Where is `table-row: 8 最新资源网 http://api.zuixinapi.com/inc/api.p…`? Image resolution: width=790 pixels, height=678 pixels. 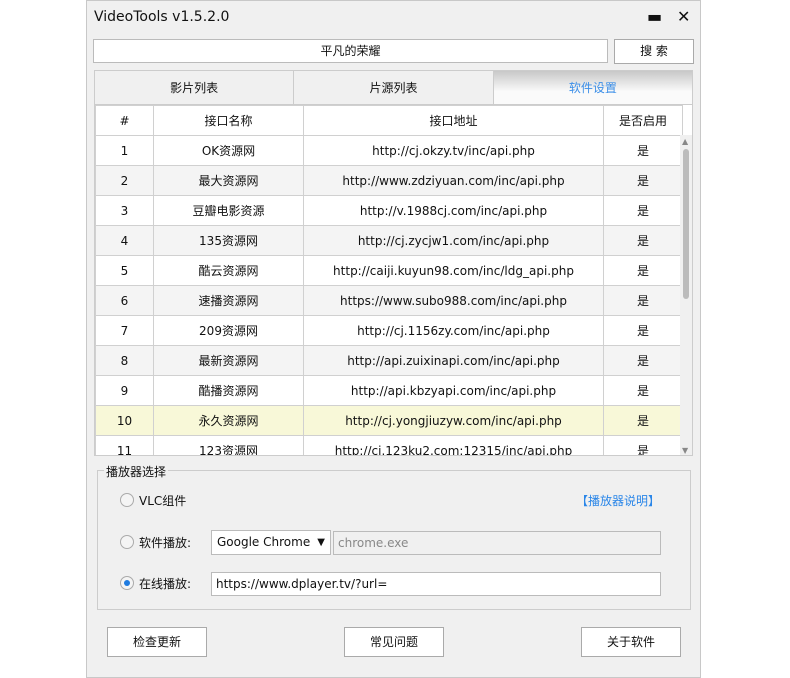
table-row: 8 最新资源网 http://api.zuixinapi.com/inc/api.p… is located at coordinates (389, 360).